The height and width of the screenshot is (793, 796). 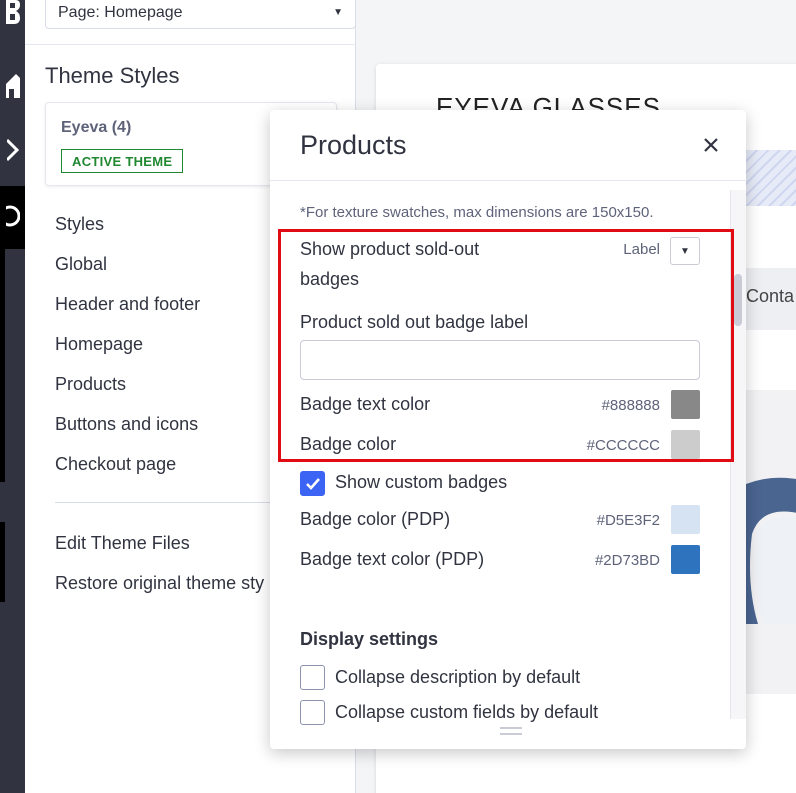 I want to click on tag-icon, so click(x=12, y=149).